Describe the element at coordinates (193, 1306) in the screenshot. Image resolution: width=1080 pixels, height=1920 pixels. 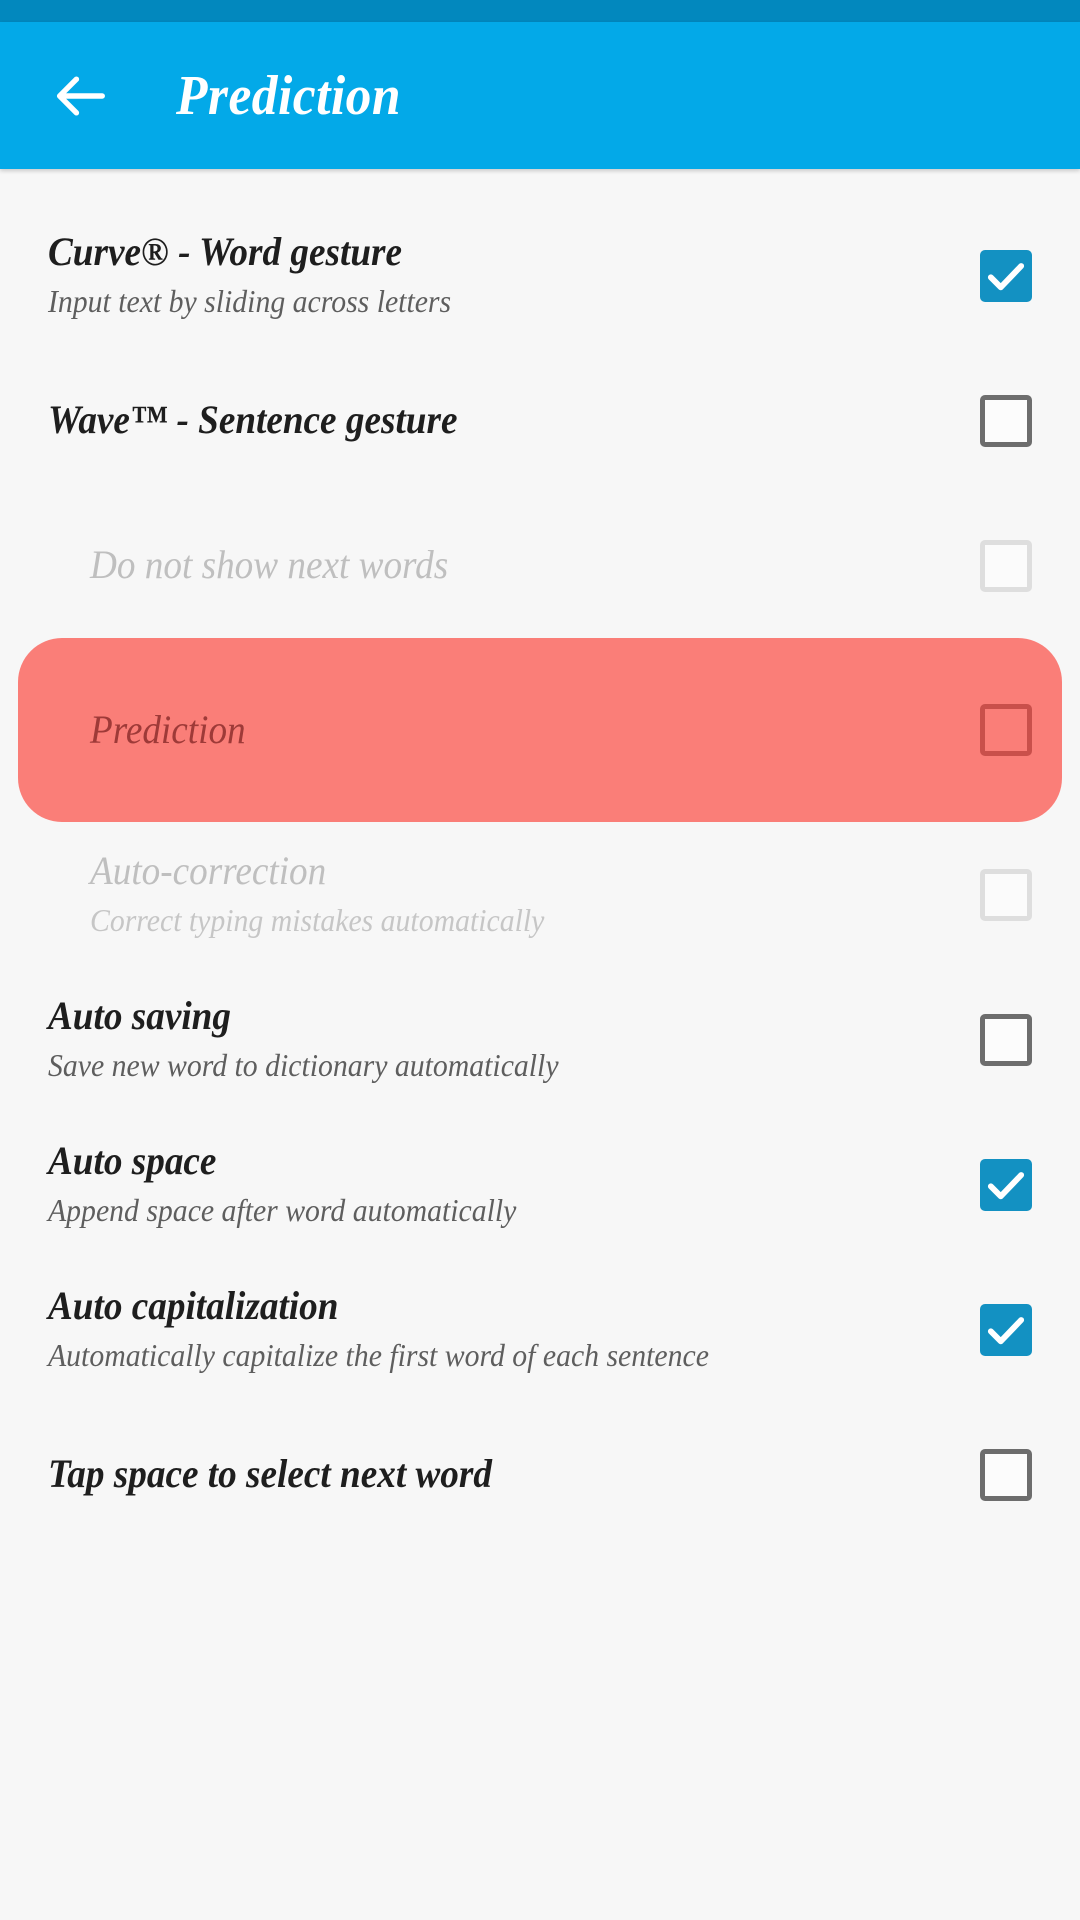
I see `setting-title: Auto capitalization` at that location.